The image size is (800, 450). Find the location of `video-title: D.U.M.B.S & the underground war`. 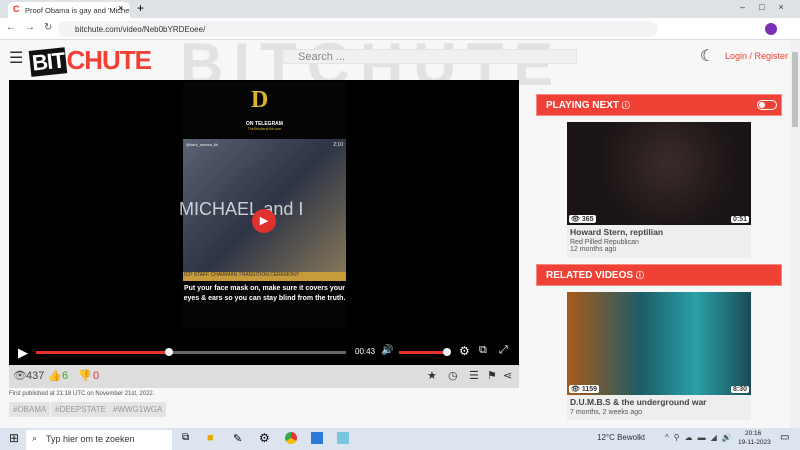

video-title: D.U.M.B.S & the underground war is located at coordinates (659, 402).